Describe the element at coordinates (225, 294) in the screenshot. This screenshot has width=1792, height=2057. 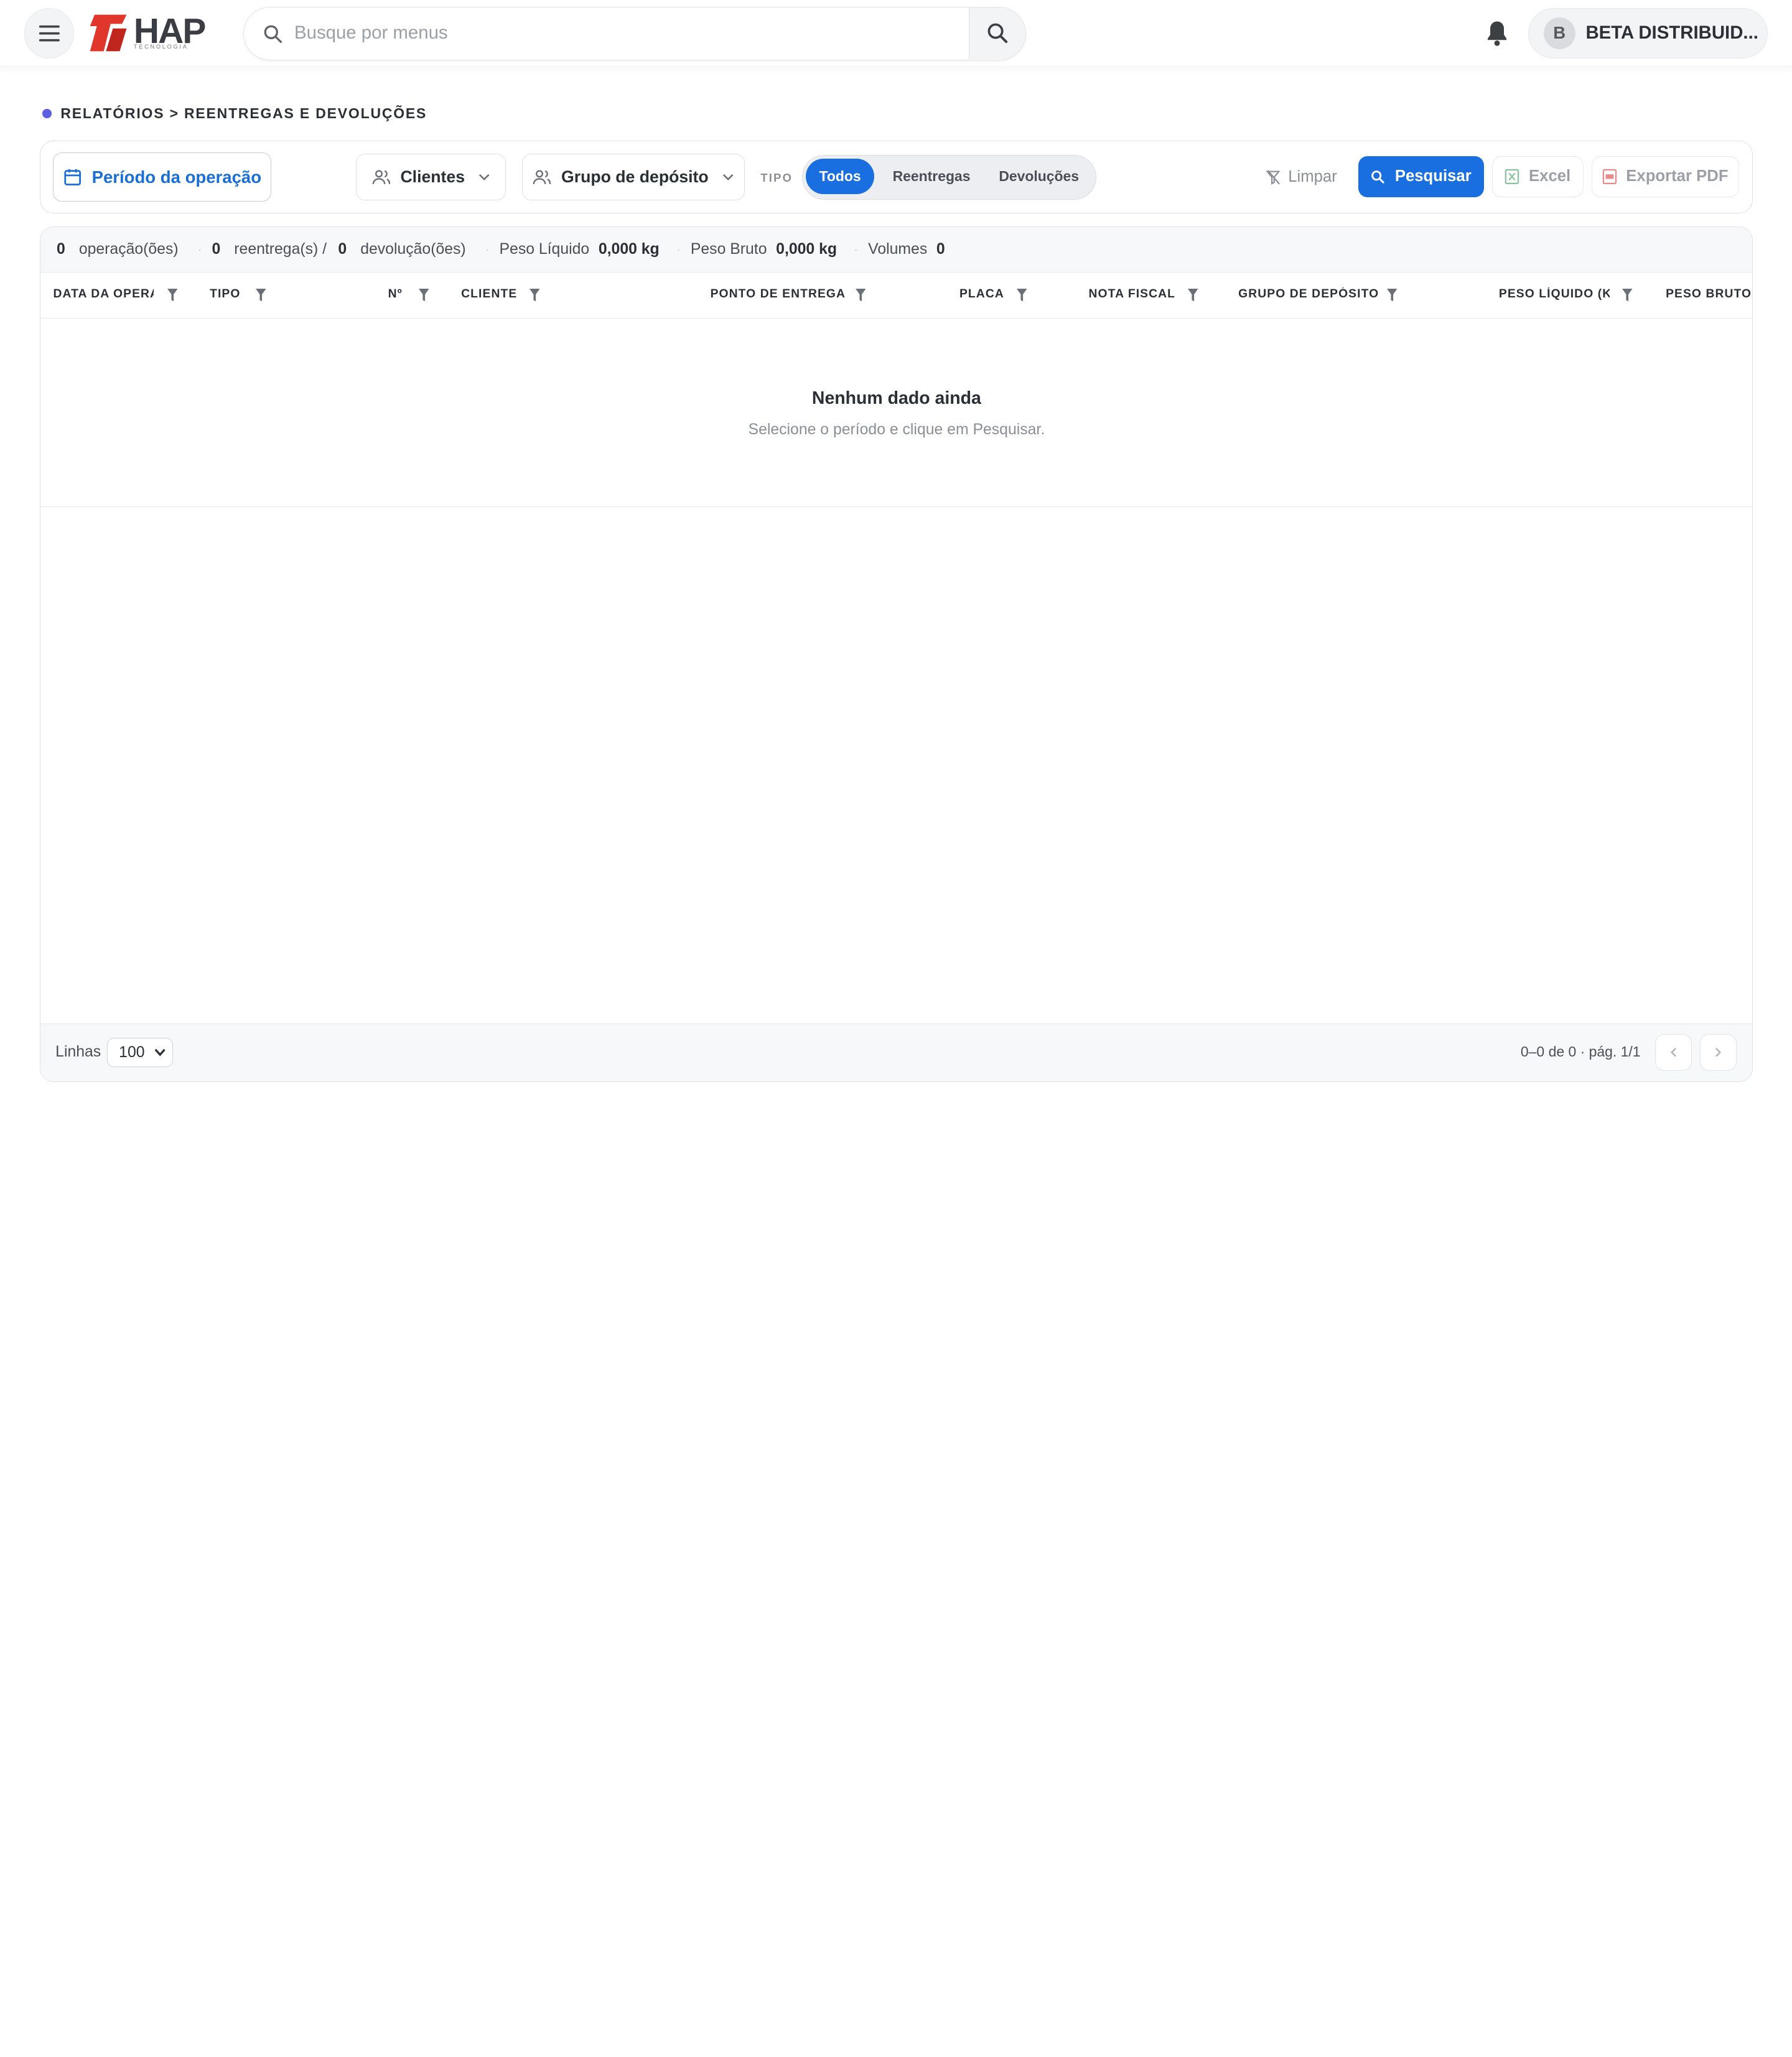
I see `column-header-tipo: TIPO` at that location.